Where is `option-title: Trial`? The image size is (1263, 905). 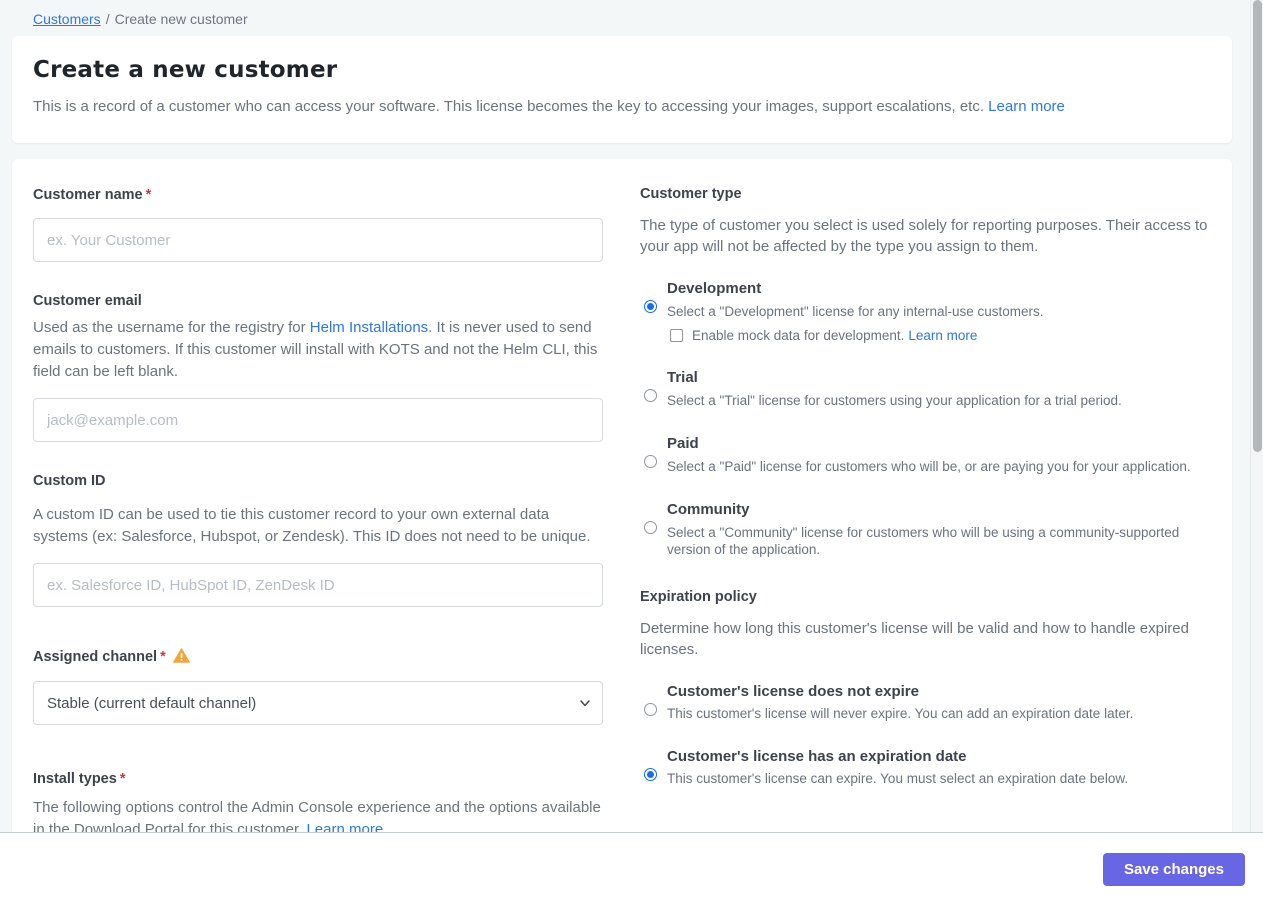 option-title: Trial is located at coordinates (682, 377).